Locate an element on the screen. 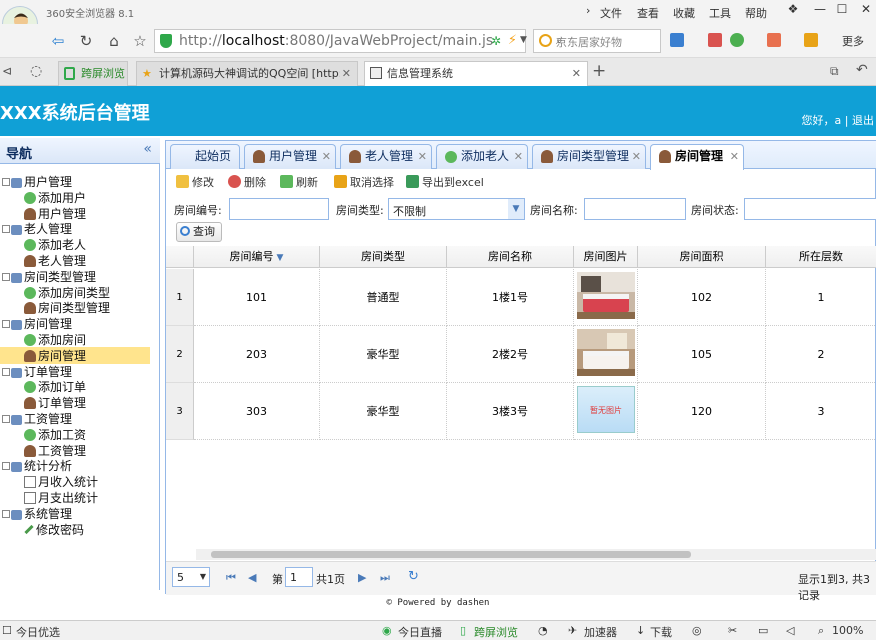 The width and height of the screenshot is (876, 640). room-status-input is located at coordinates (810, 209).